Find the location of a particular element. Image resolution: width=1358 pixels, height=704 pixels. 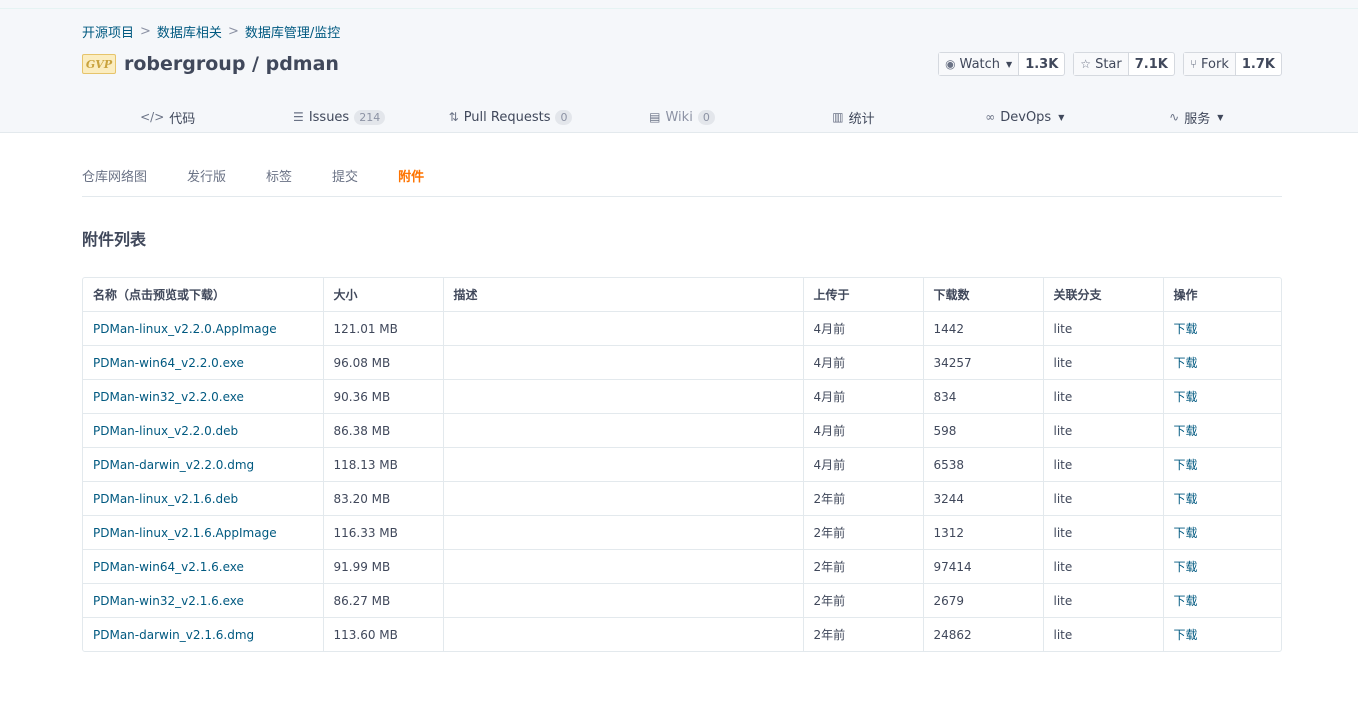

file-size-cell: 83.20 MB is located at coordinates (383, 498).